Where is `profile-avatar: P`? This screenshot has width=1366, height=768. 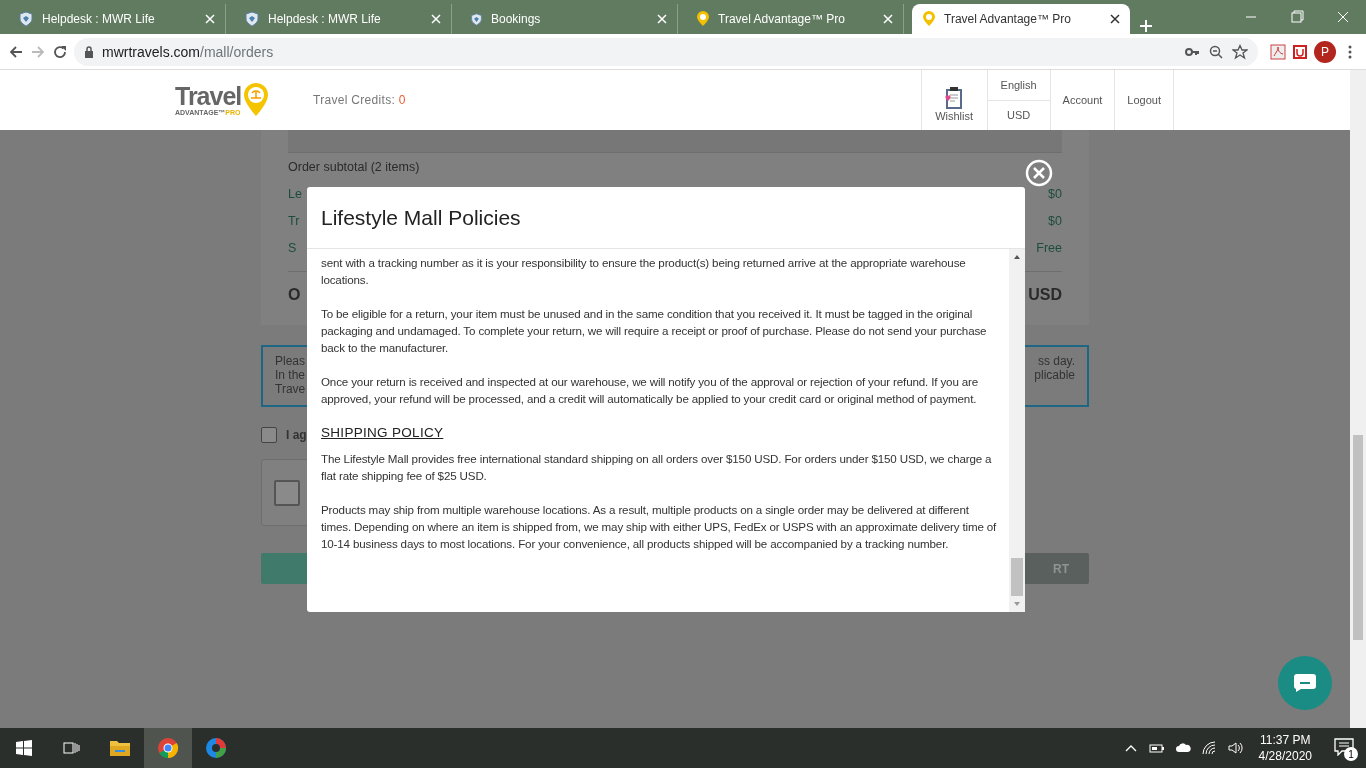 profile-avatar: P is located at coordinates (1325, 51).